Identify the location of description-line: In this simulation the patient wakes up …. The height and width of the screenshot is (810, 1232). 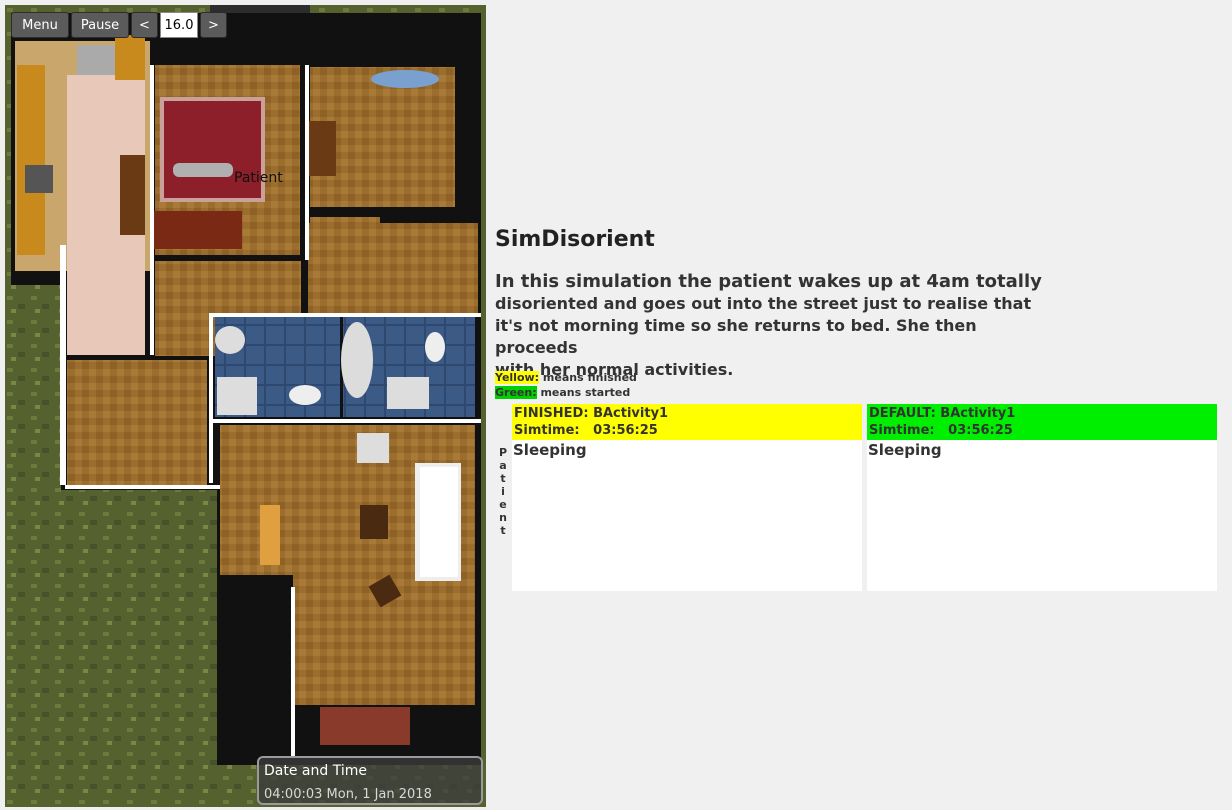
(768, 281).